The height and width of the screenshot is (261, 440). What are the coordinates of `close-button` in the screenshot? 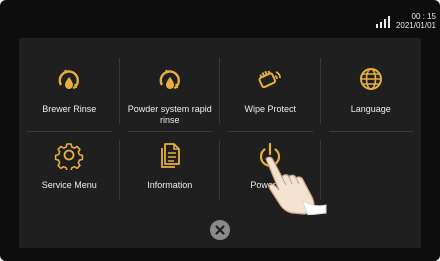 It's located at (220, 230).